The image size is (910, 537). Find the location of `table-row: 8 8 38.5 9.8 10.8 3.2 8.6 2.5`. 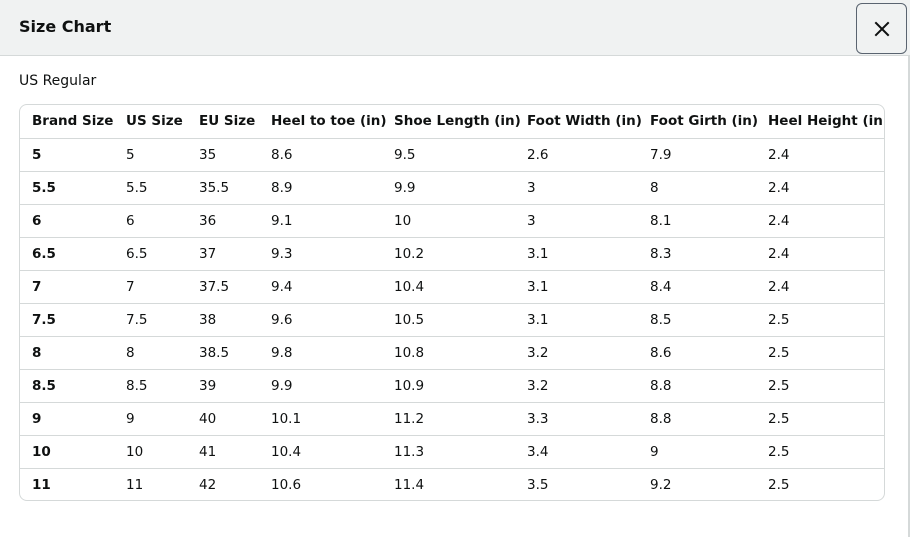

table-row: 8 8 38.5 9.8 10.8 3.2 8.6 2.5 is located at coordinates (452, 353).